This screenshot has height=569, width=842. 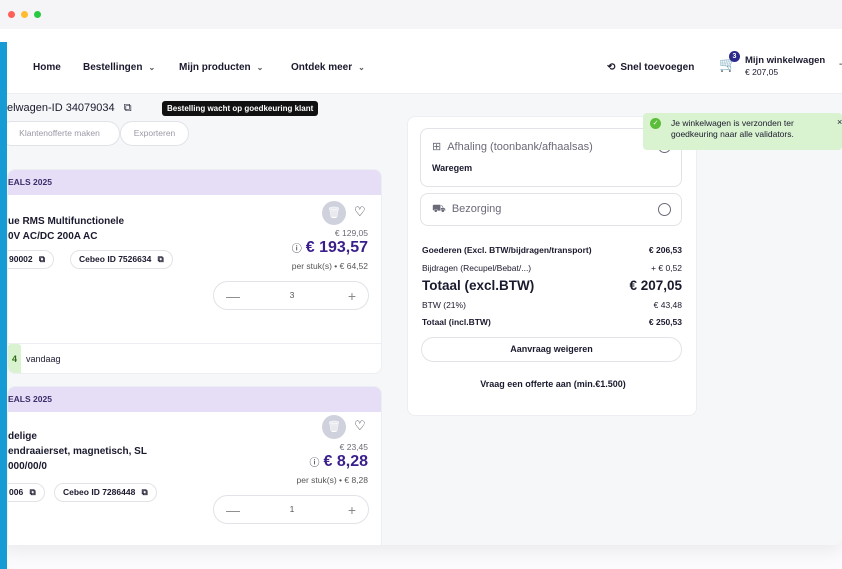 I want to click on product-name-line2: endraaierset, magnetisch, SL, so click(x=77, y=451).